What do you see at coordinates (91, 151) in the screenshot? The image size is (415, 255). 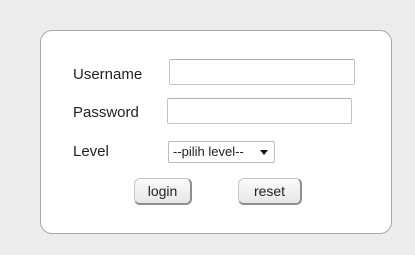 I see `level-label: Level` at bounding box center [91, 151].